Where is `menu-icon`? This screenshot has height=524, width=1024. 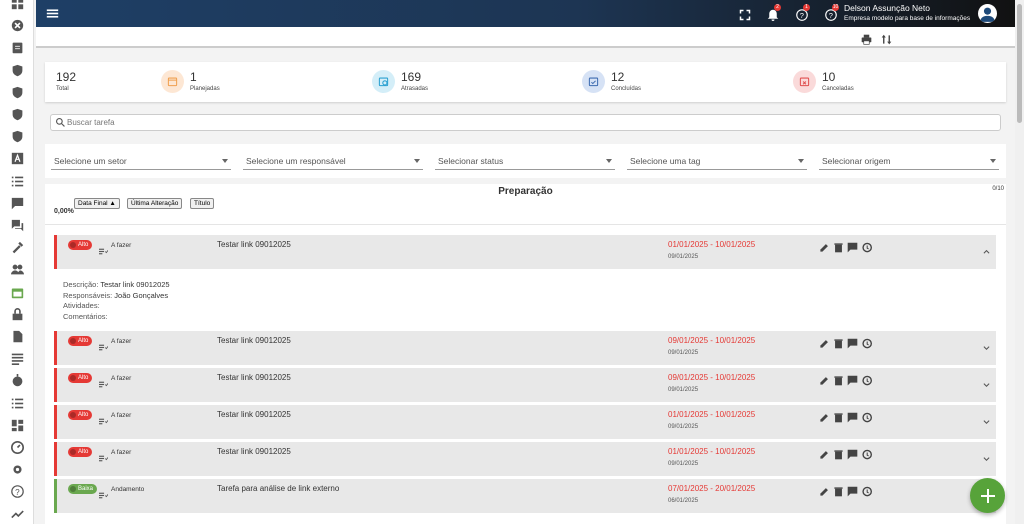
menu-icon is located at coordinates (52, 13).